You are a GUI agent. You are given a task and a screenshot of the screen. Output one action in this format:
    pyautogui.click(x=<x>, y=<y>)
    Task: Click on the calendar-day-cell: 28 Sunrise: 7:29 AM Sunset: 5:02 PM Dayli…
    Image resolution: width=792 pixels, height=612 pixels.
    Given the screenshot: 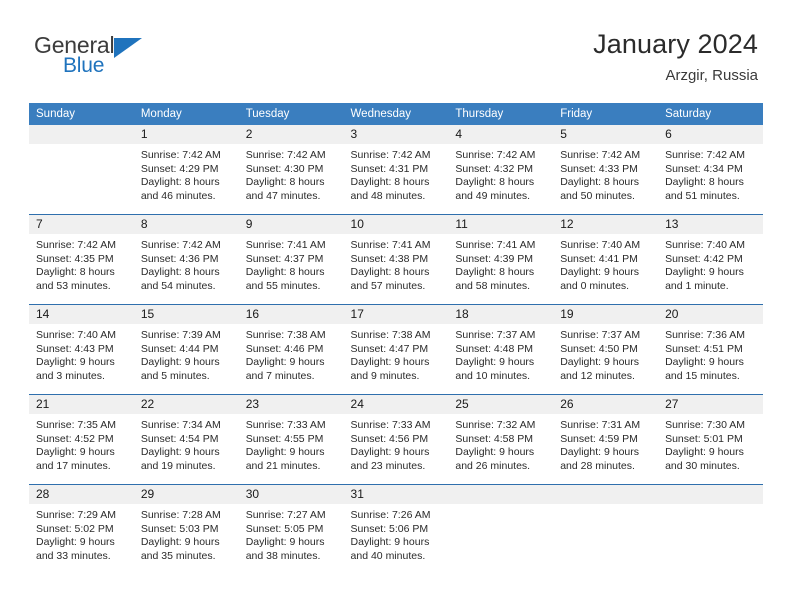 What is the action you would take?
    pyautogui.click(x=81, y=529)
    